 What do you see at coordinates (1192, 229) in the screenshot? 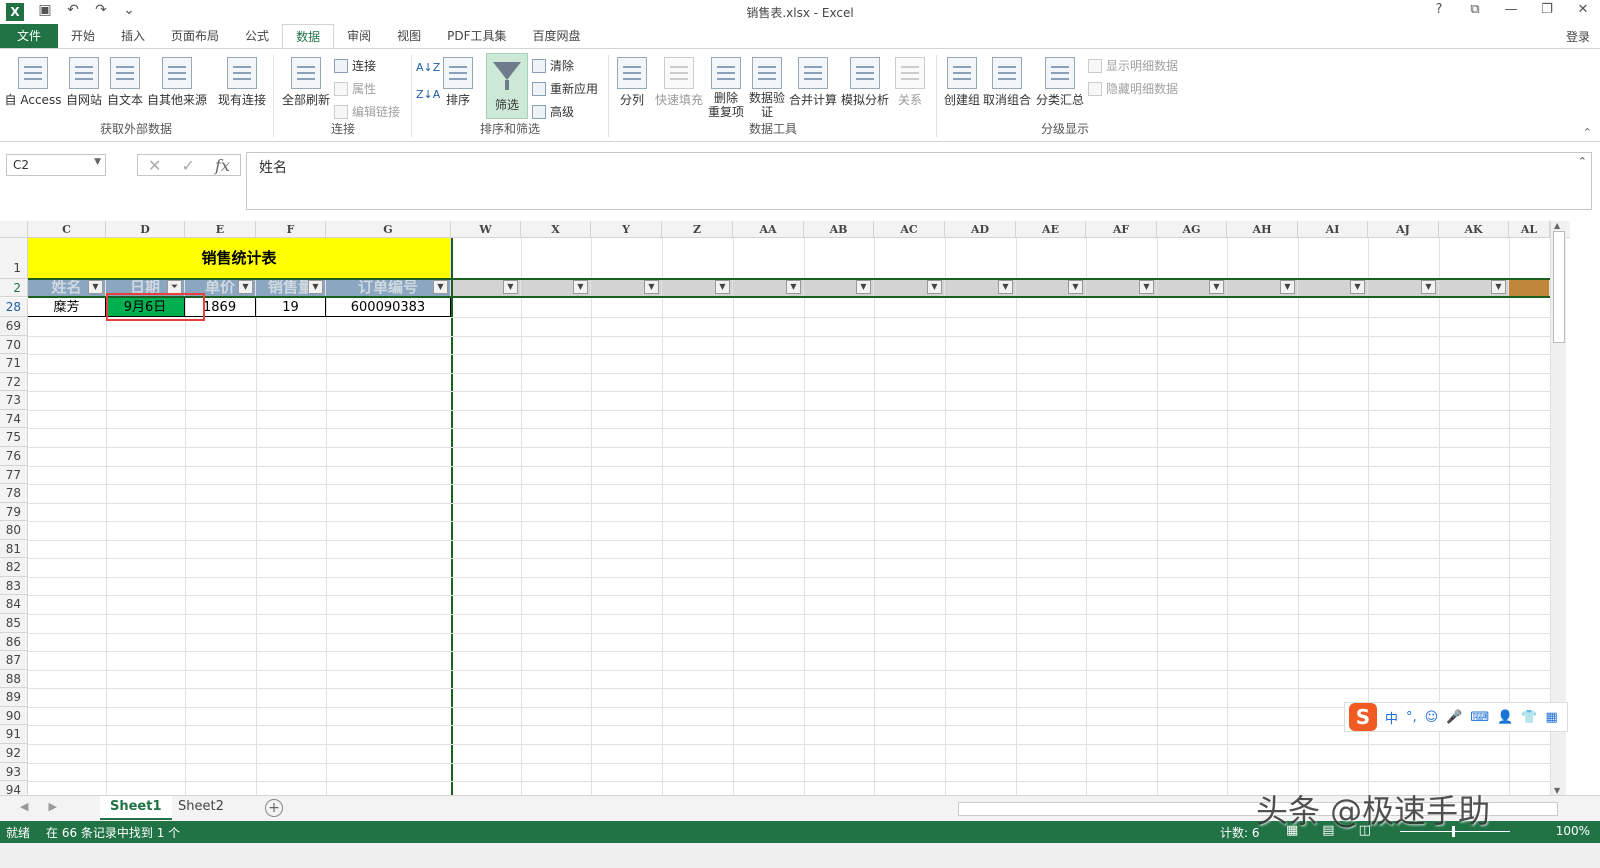
I see `col-header: AG` at bounding box center [1192, 229].